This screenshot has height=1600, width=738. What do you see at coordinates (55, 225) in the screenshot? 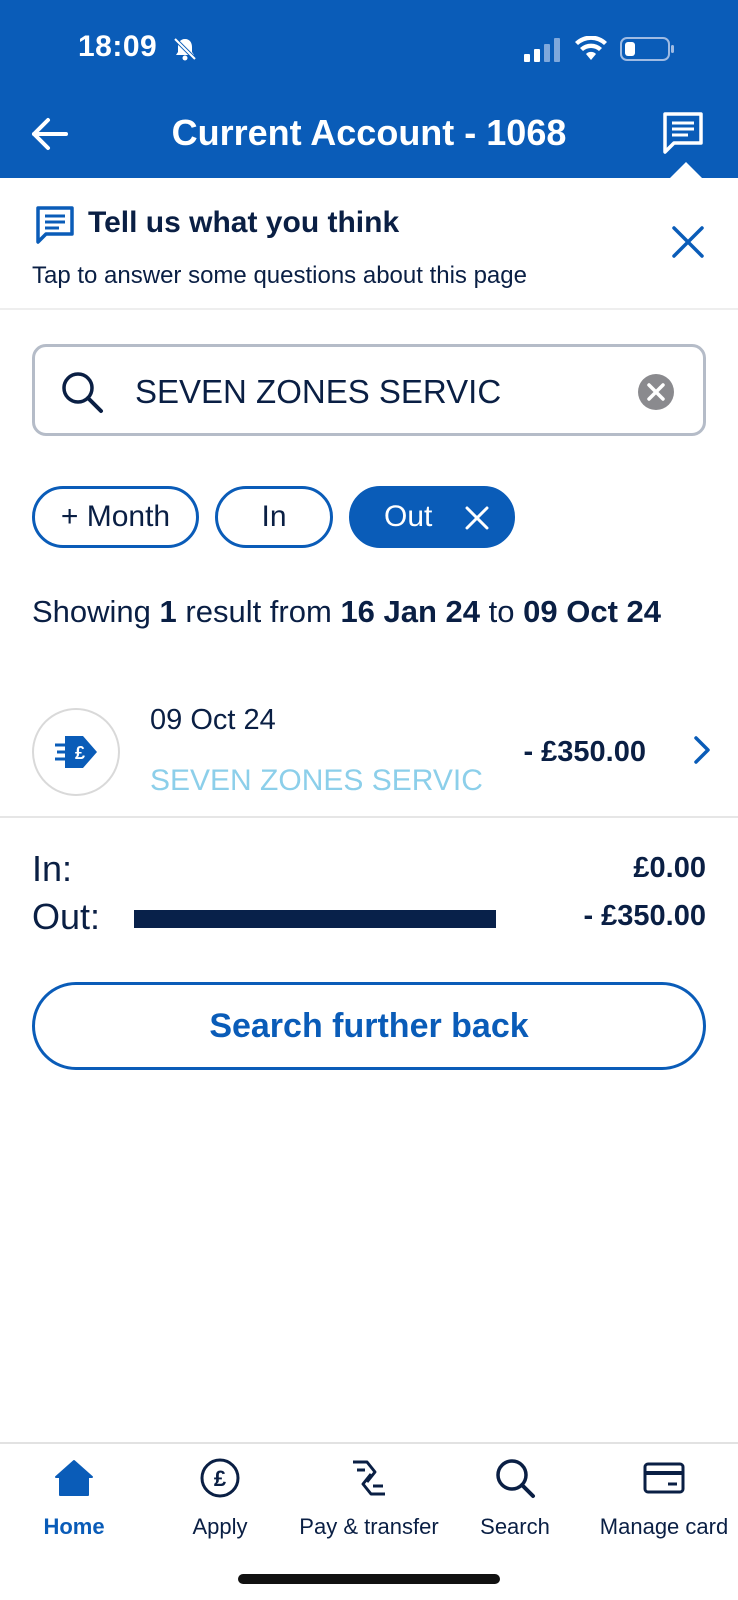
I see `message-icon` at bounding box center [55, 225].